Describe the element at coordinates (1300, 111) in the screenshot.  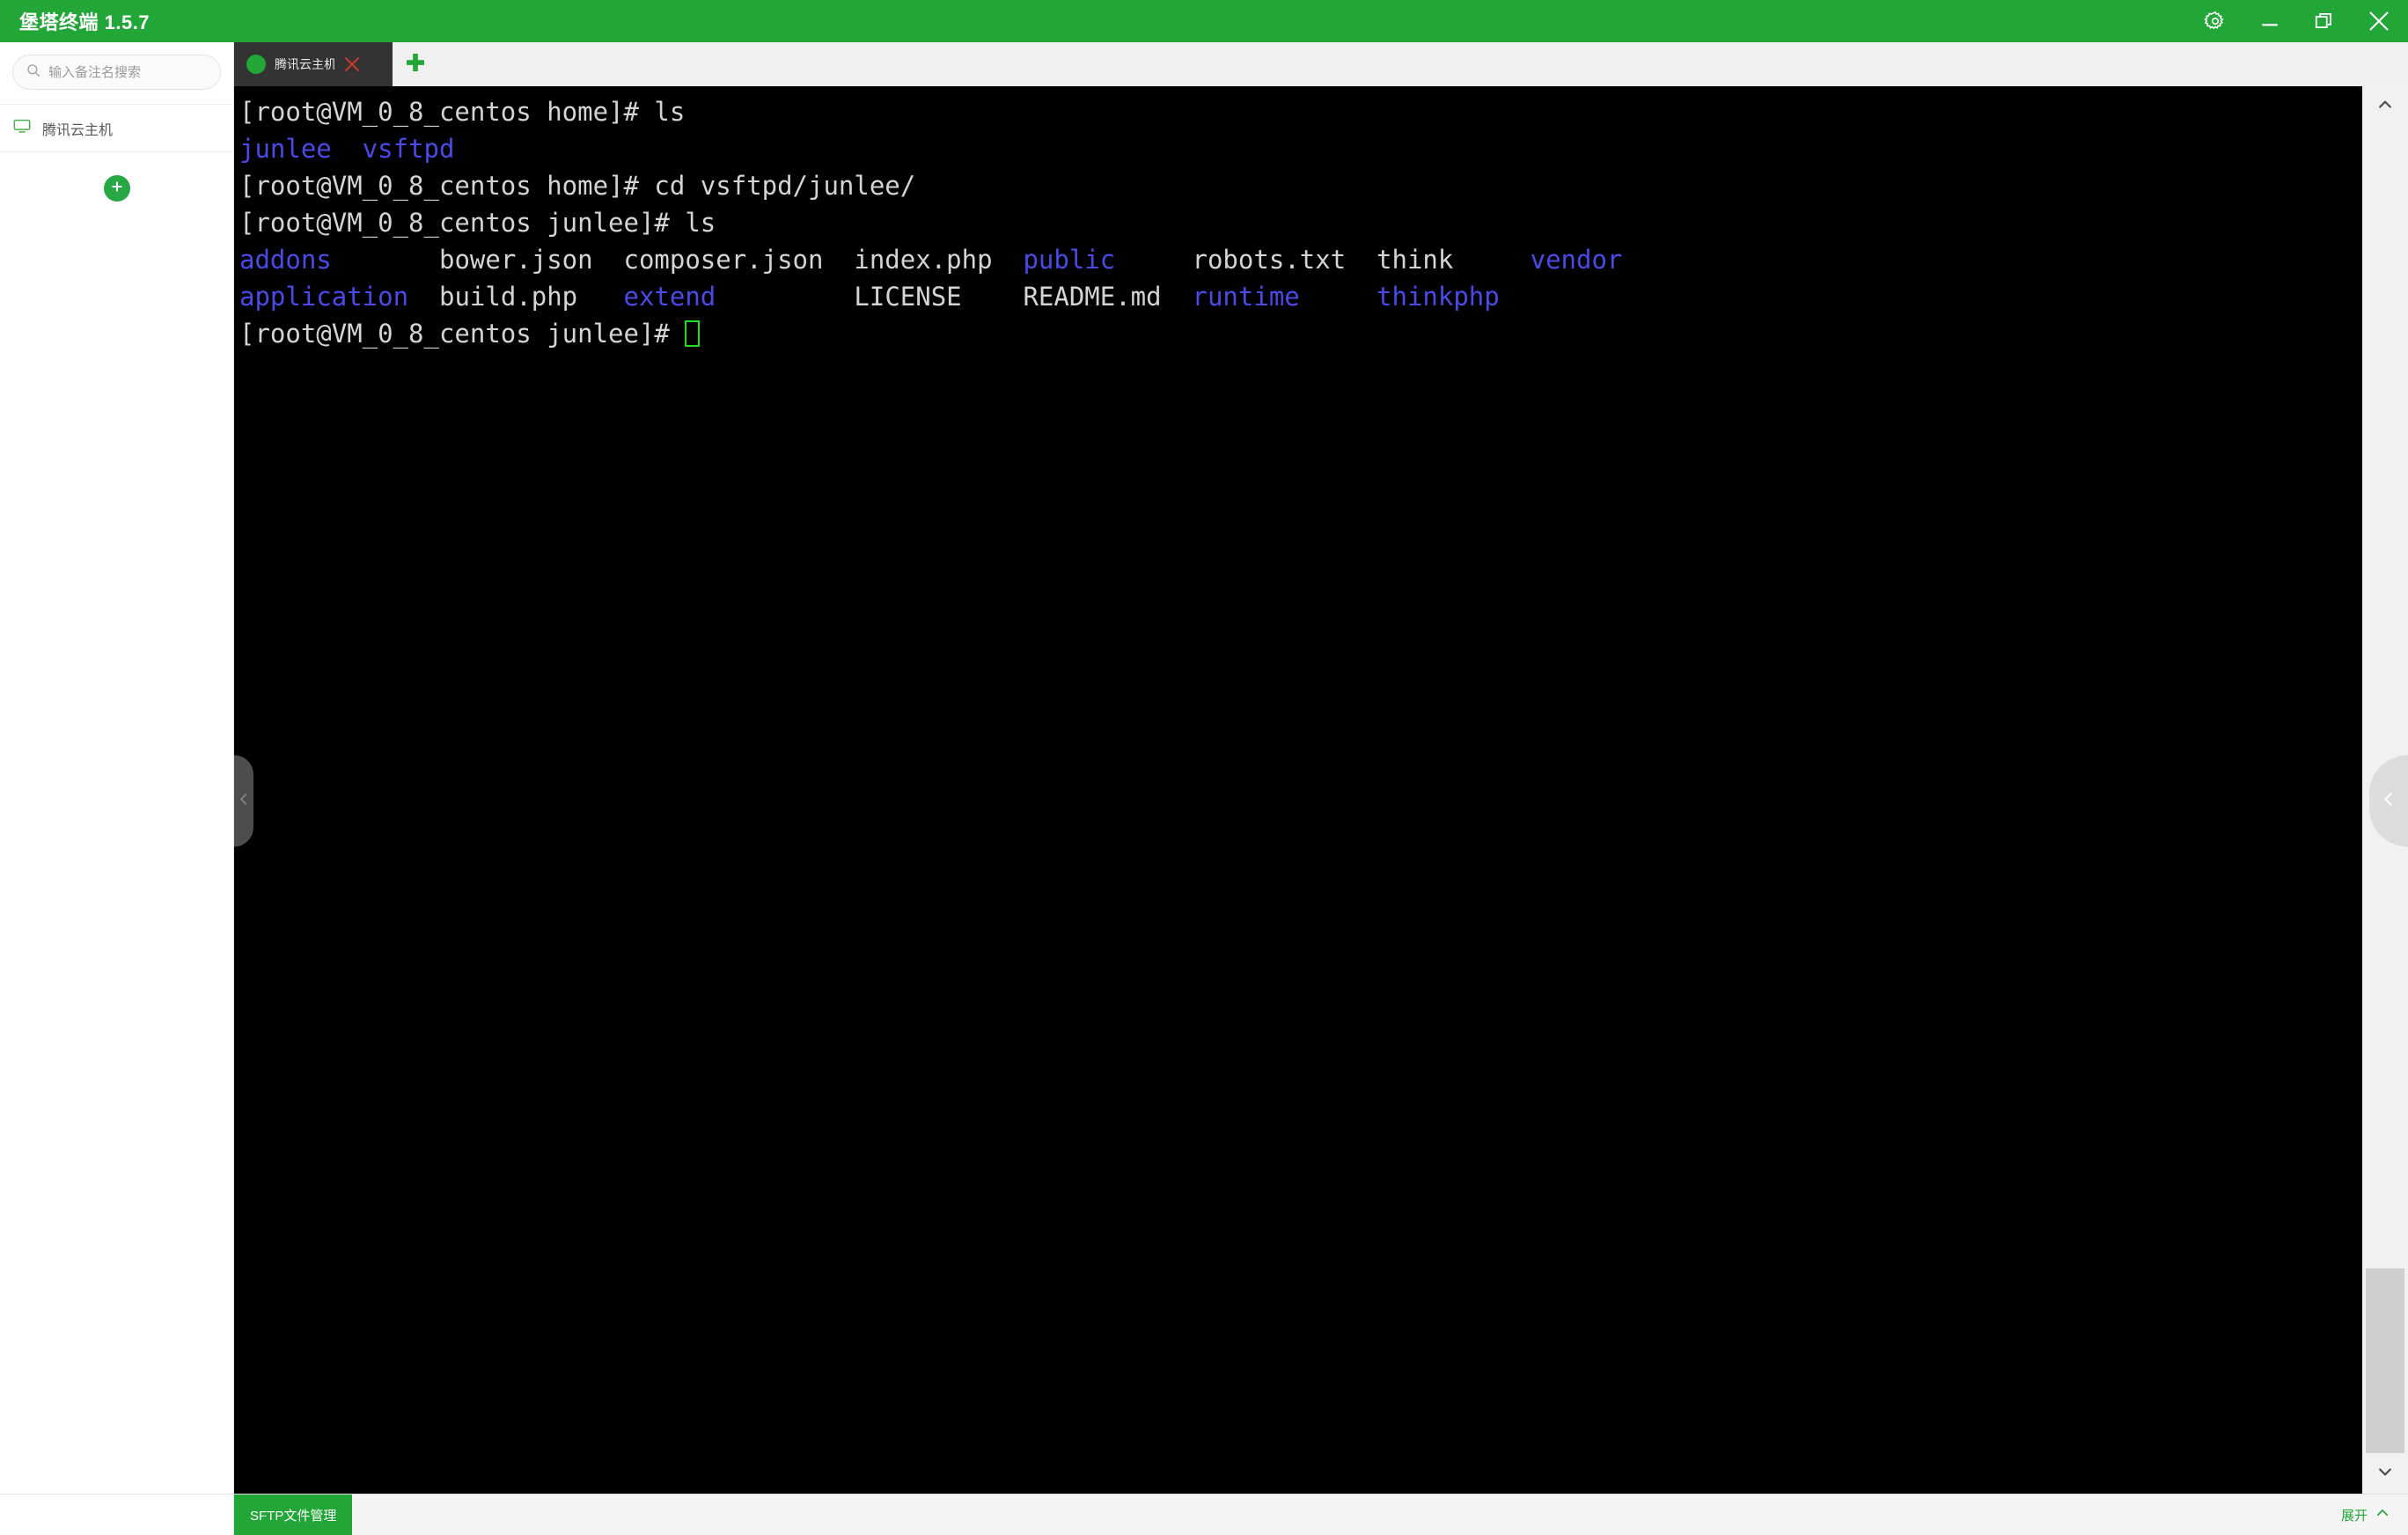
I see `terminal-line: [root@VM_0_8_centos home]# ls` at that location.